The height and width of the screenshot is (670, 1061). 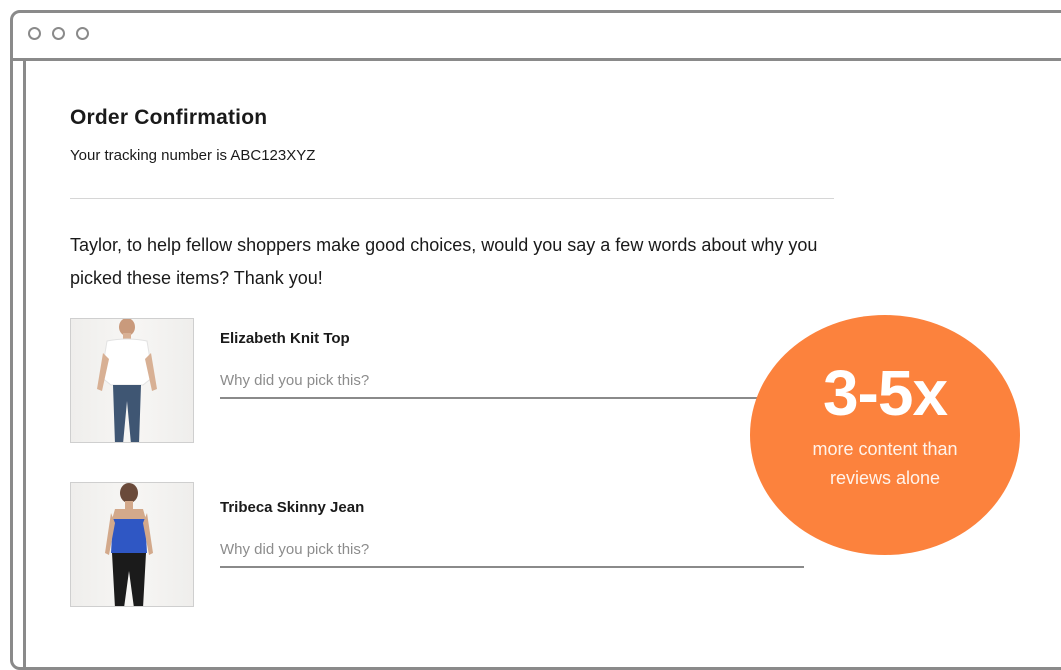 What do you see at coordinates (292, 507) in the screenshot?
I see `item-name: Tribeca Skinny Jean` at bounding box center [292, 507].